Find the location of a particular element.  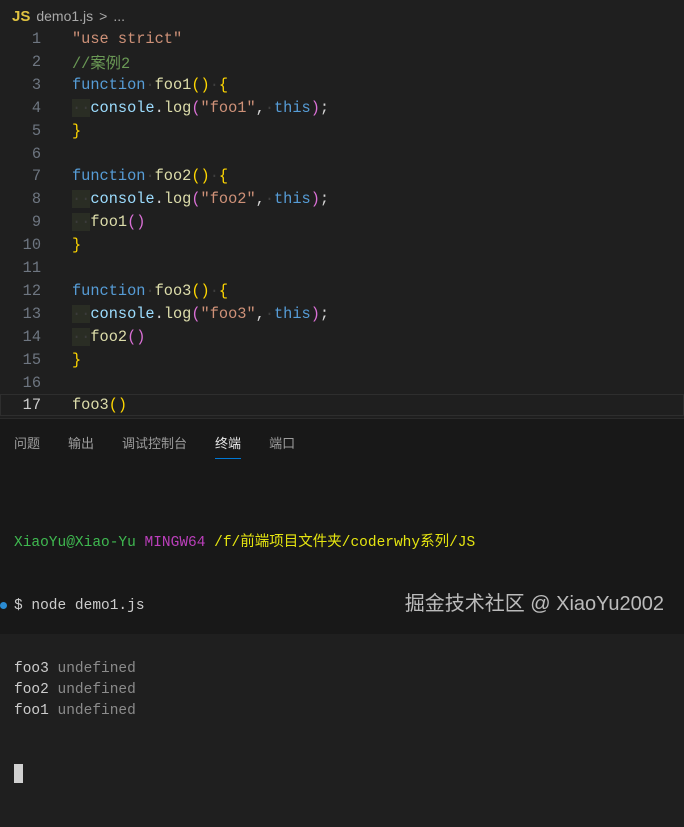

breadcrumb-file: demo1.js is located at coordinates (64, 16).